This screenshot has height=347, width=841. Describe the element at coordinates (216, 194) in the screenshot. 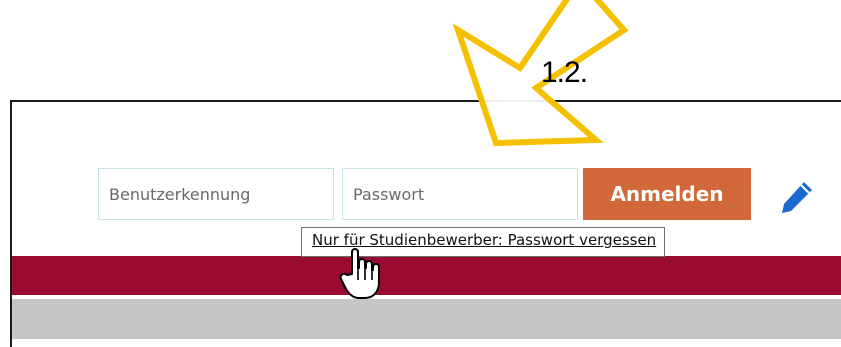

I see `username-input` at that location.